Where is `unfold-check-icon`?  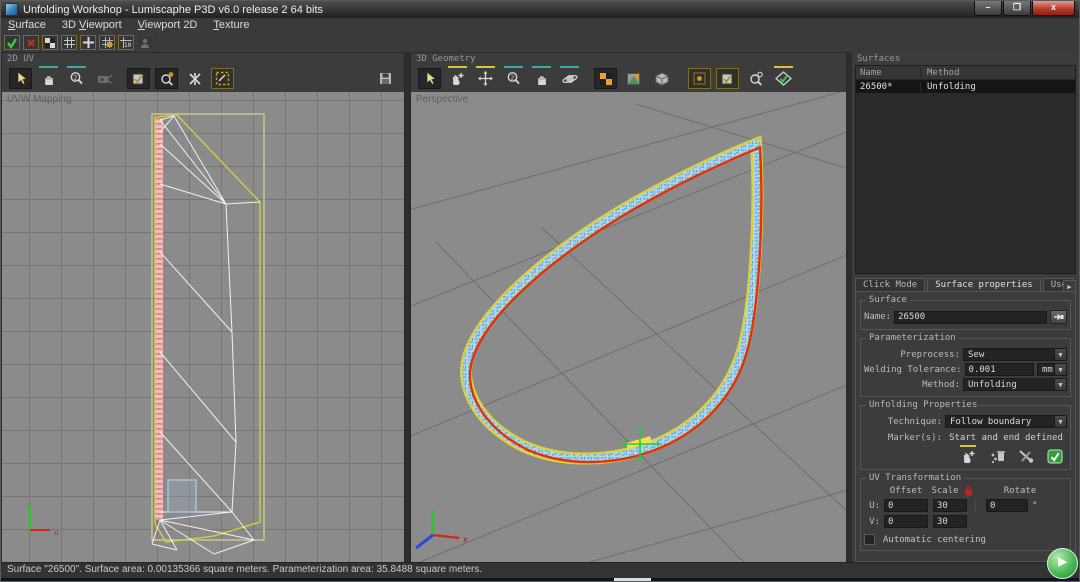 unfold-check-icon is located at coordinates (783, 78).